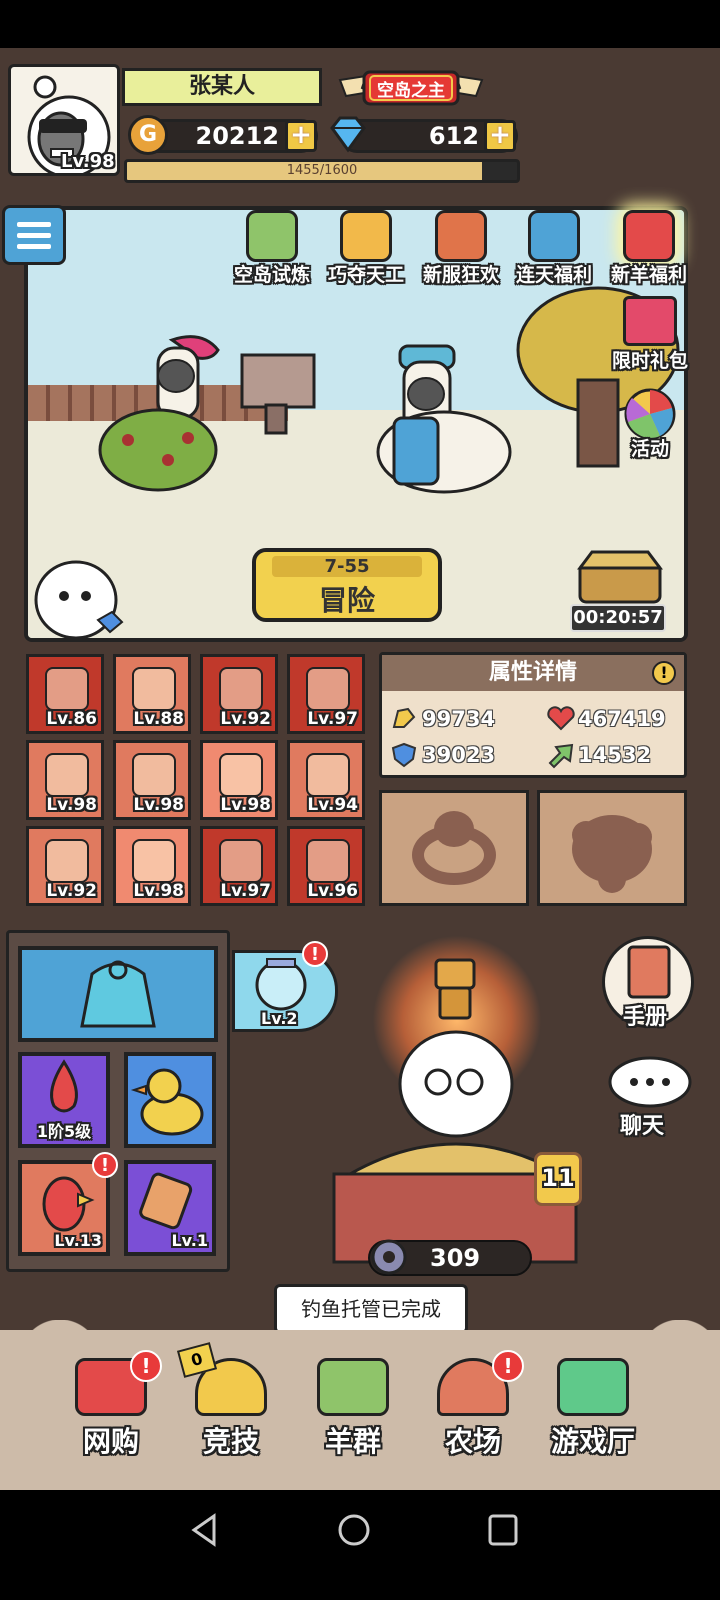  I want to click on event-new-server: 新服狂欢, so click(461, 248).